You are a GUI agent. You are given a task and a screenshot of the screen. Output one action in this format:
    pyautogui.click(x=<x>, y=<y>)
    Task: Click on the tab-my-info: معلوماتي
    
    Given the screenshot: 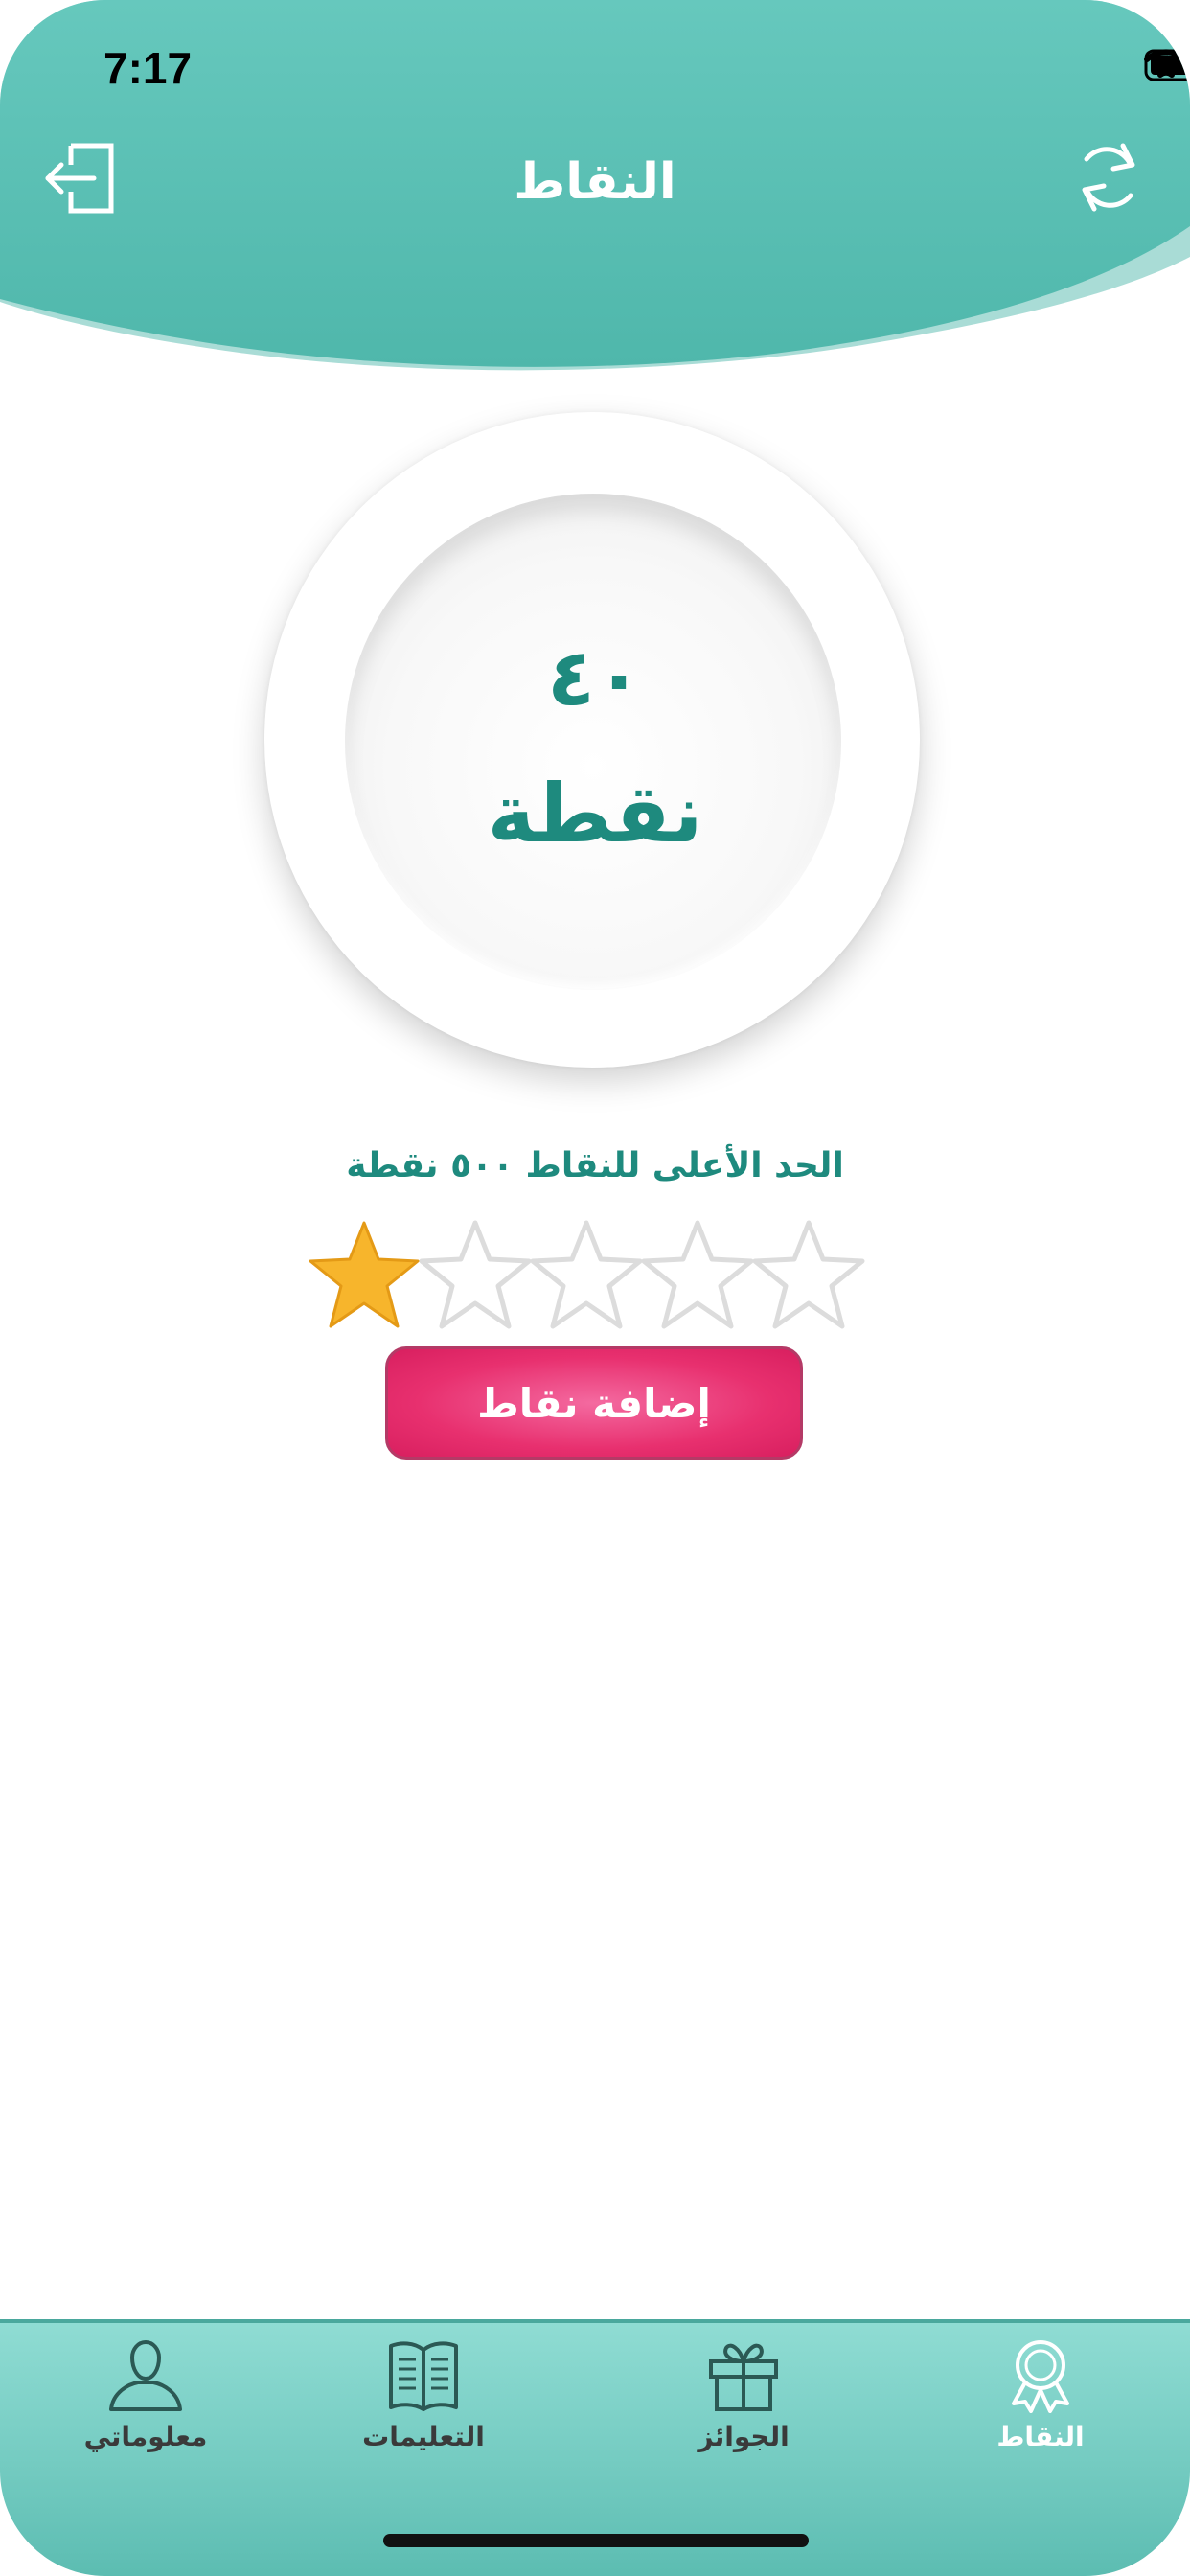 What is the action you would take?
    pyautogui.click(x=146, y=2413)
    